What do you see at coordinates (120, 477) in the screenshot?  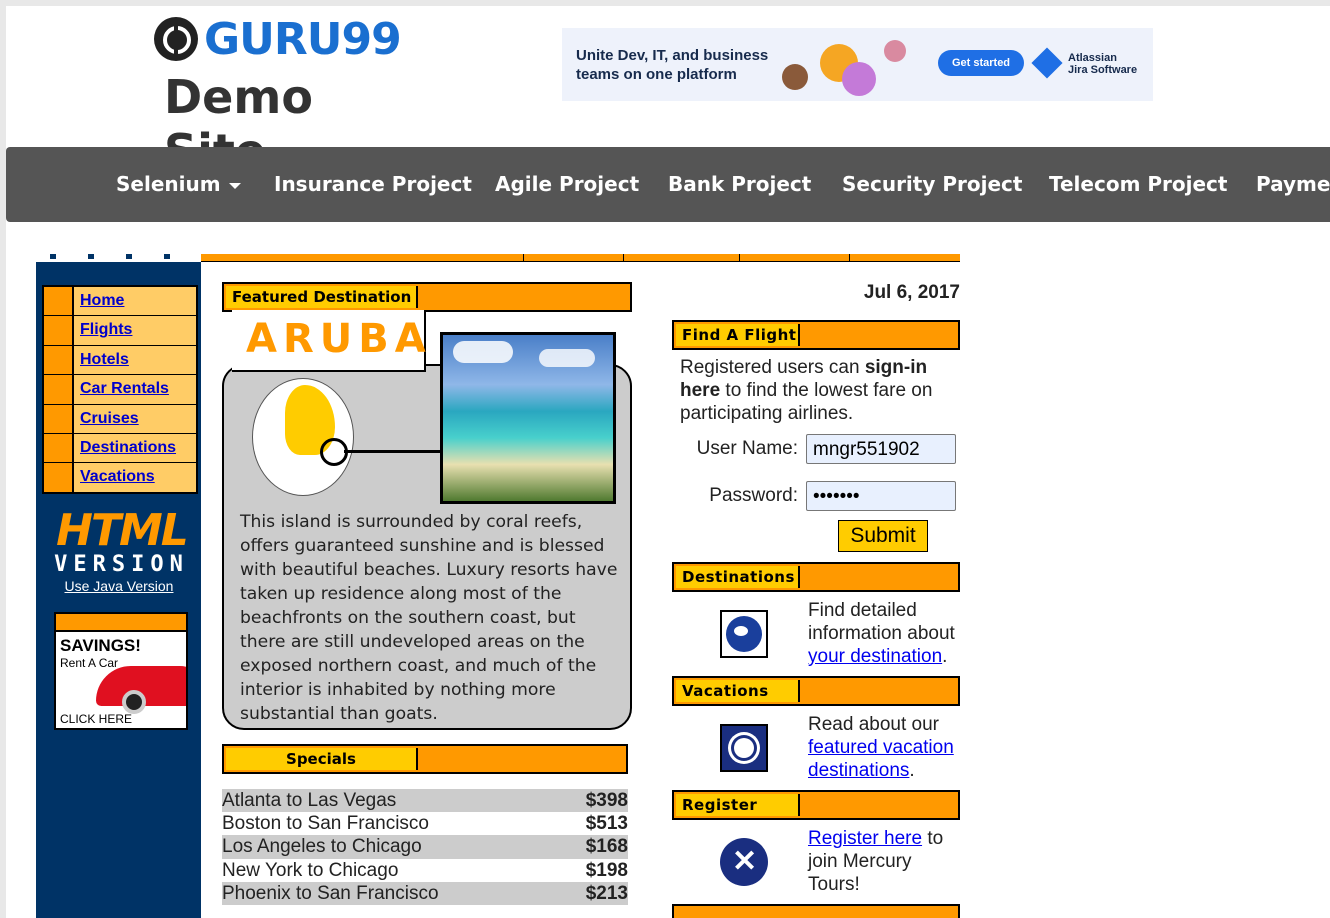 I see `sidebar-item-vacations: Vacations` at bounding box center [120, 477].